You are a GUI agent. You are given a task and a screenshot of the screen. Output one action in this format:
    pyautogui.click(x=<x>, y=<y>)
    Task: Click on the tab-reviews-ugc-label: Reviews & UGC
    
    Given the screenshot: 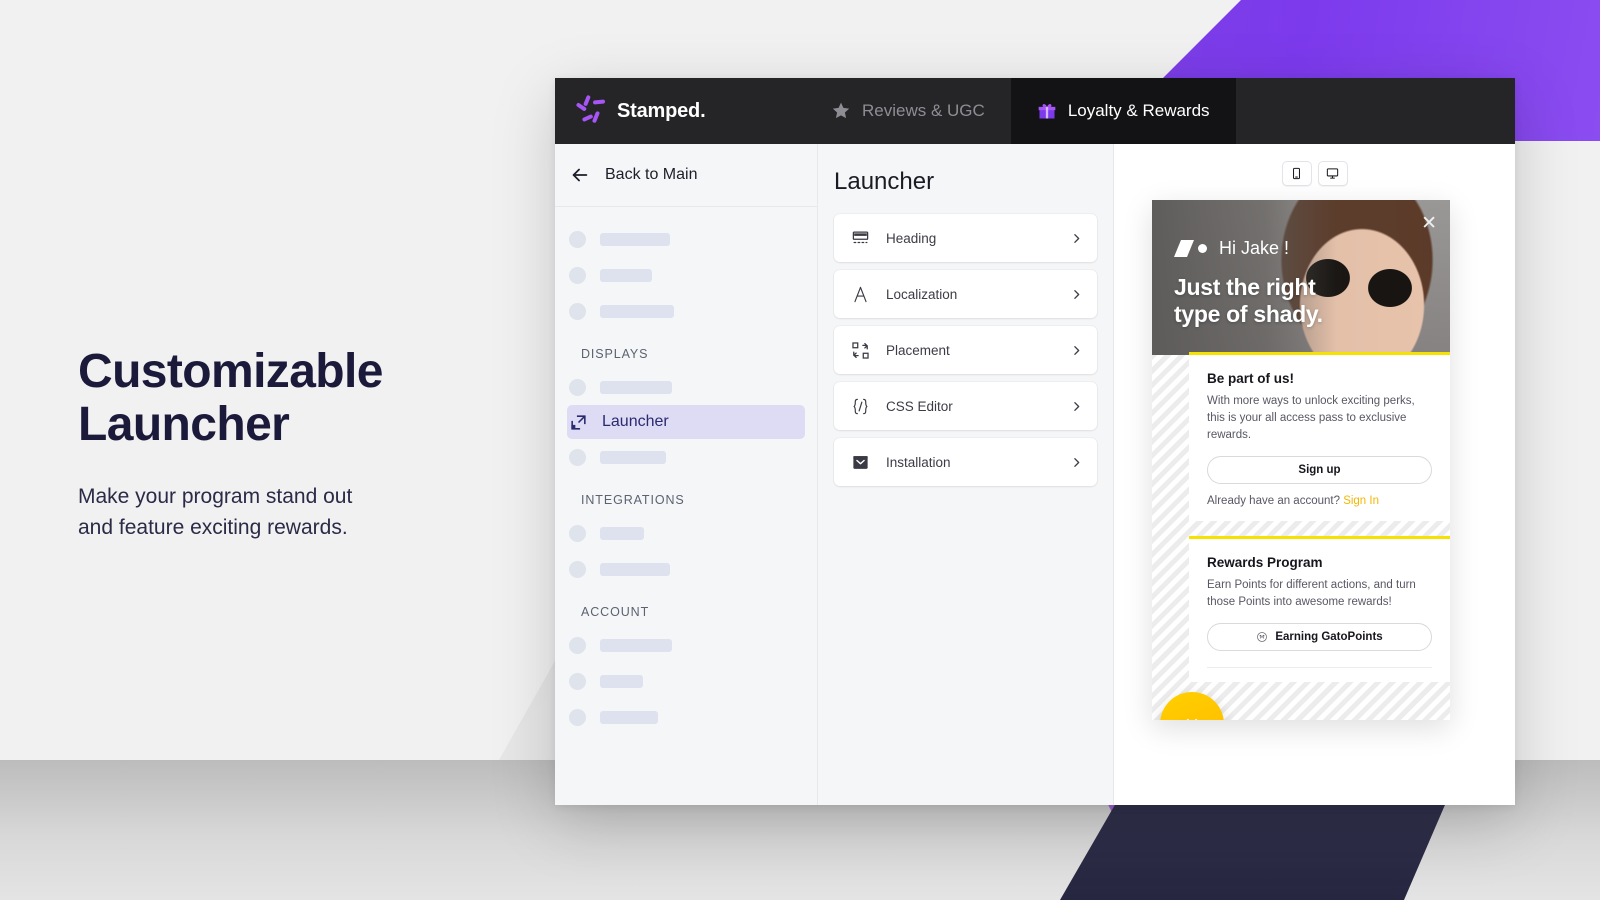 What is the action you would take?
    pyautogui.click(x=923, y=110)
    